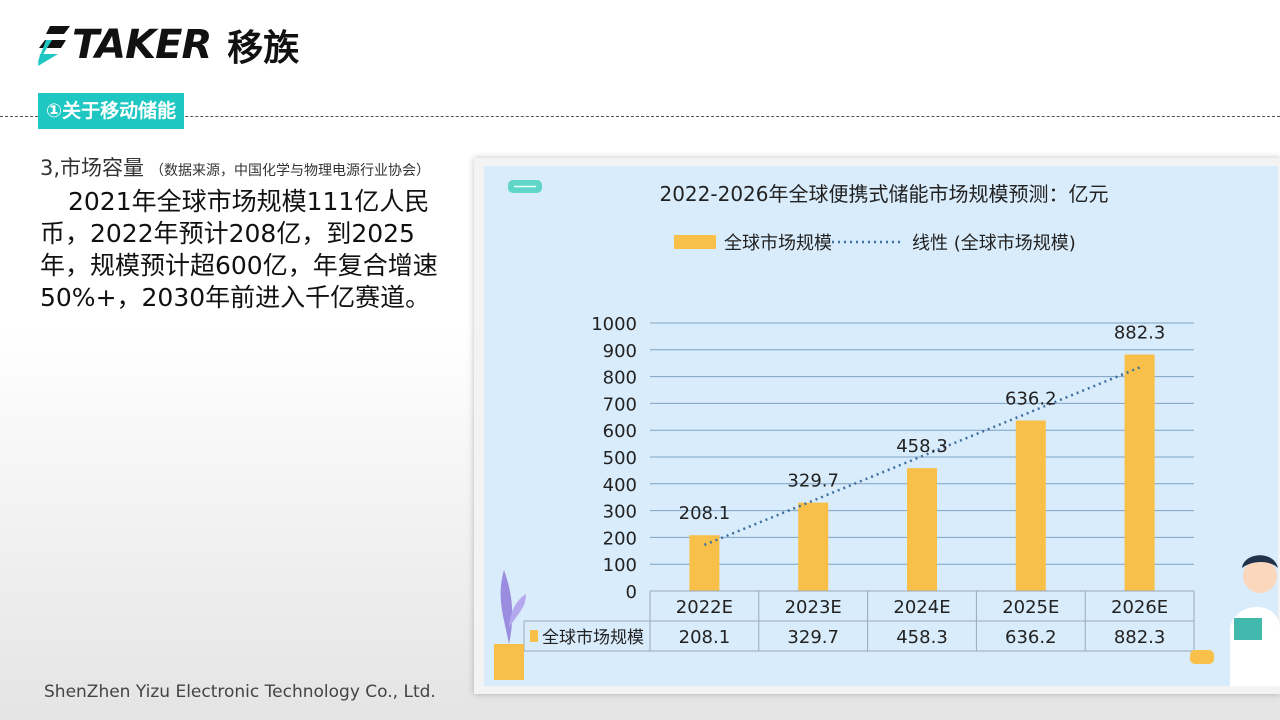 Image resolution: width=1280 pixels, height=720 pixels. I want to click on legend-trend-label: 线性 (全球市场规模), so click(994, 243).